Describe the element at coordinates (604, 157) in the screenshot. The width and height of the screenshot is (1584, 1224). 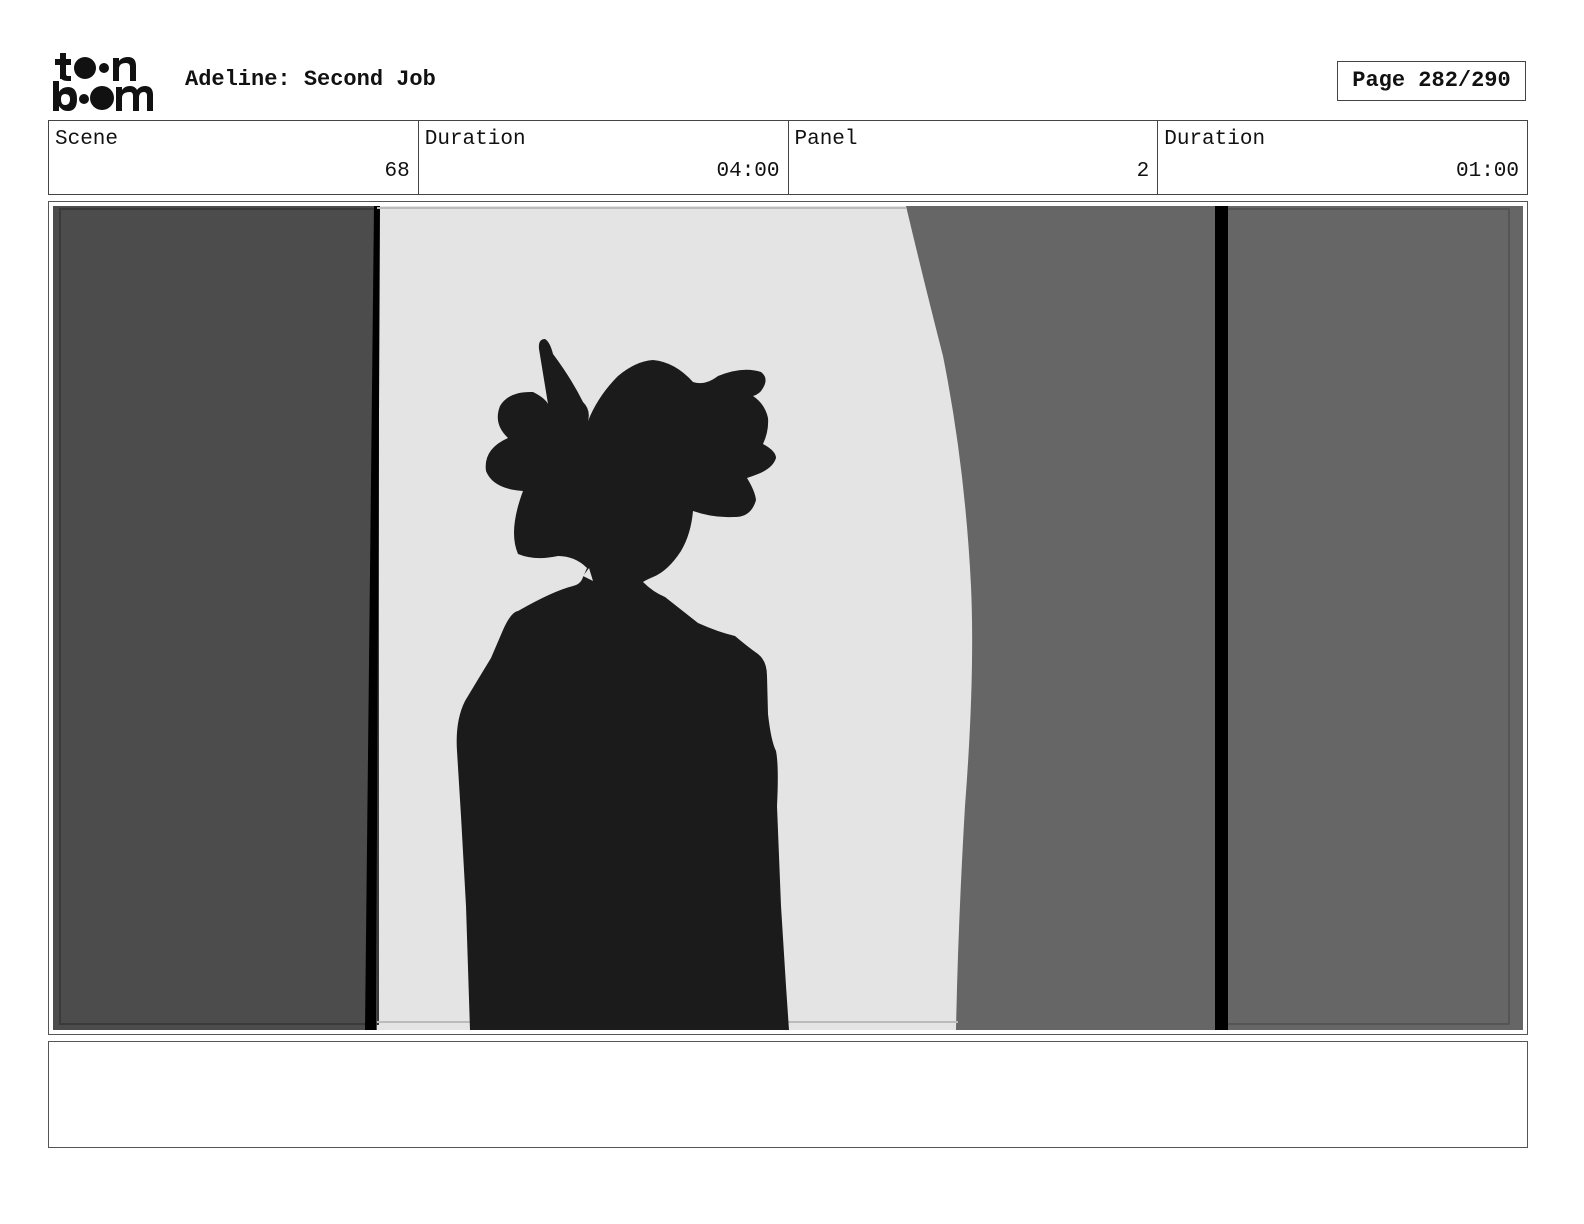
I see `scene-duration-cell: Duration 04:00` at that location.